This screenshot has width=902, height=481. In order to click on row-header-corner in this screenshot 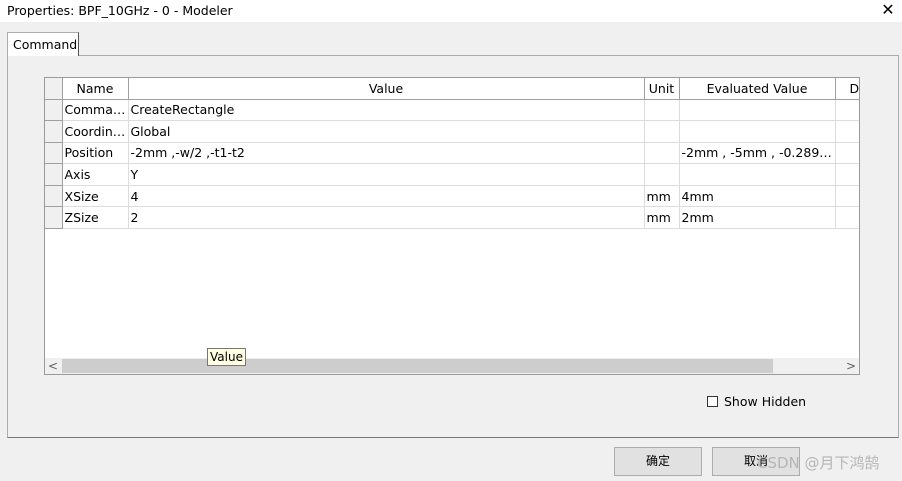, I will do `click(54, 89)`.